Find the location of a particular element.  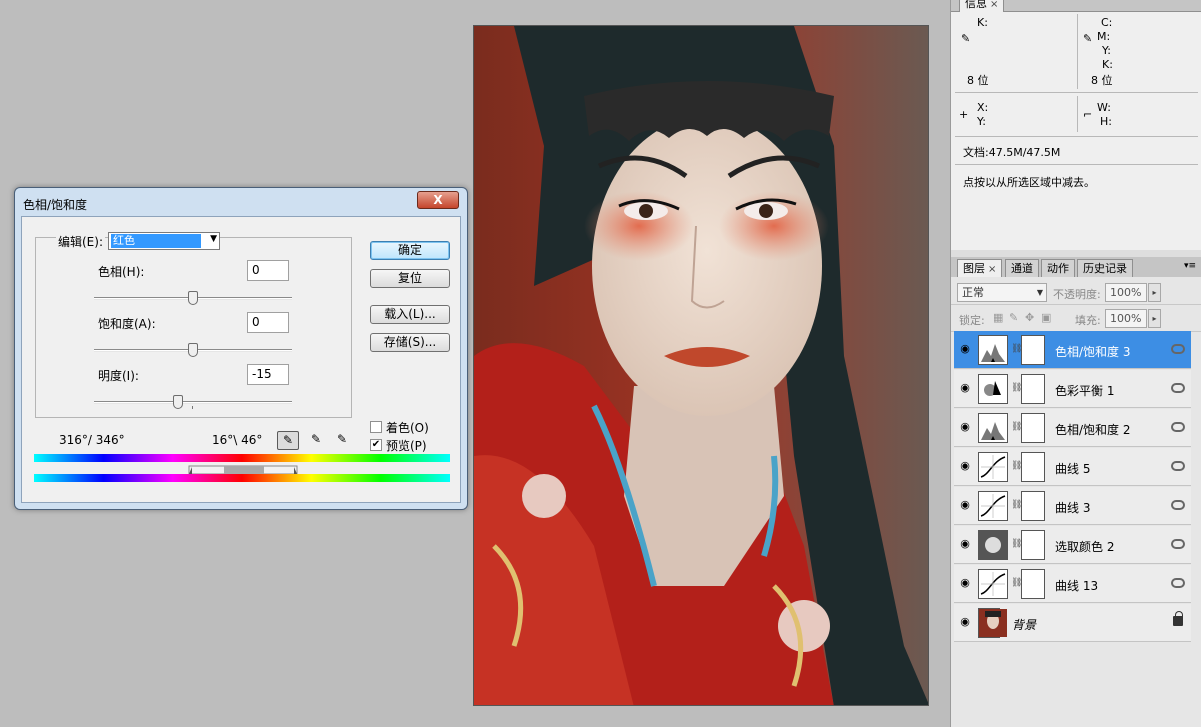

layer-name: 色彩平衡 1 is located at coordinates (1084, 390).